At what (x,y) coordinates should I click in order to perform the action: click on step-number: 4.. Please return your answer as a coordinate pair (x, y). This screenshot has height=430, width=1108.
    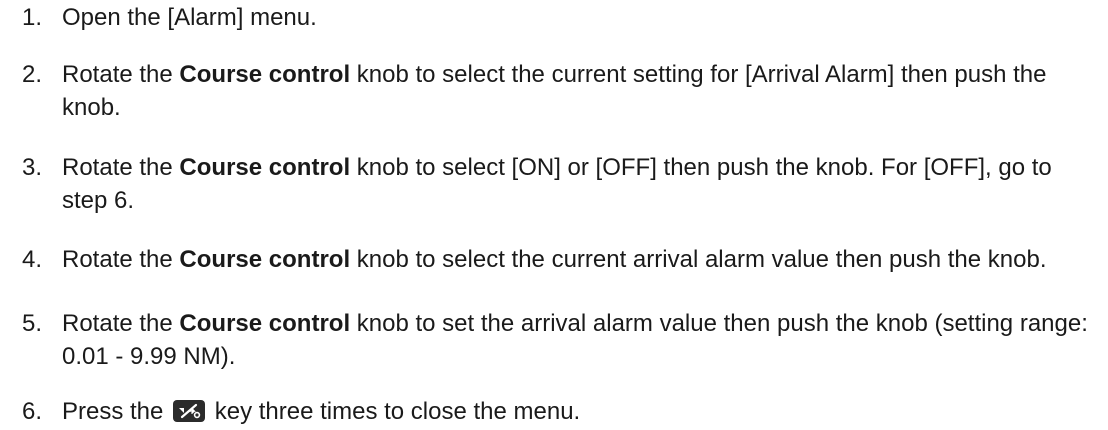
    Looking at the image, I should click on (32, 259).